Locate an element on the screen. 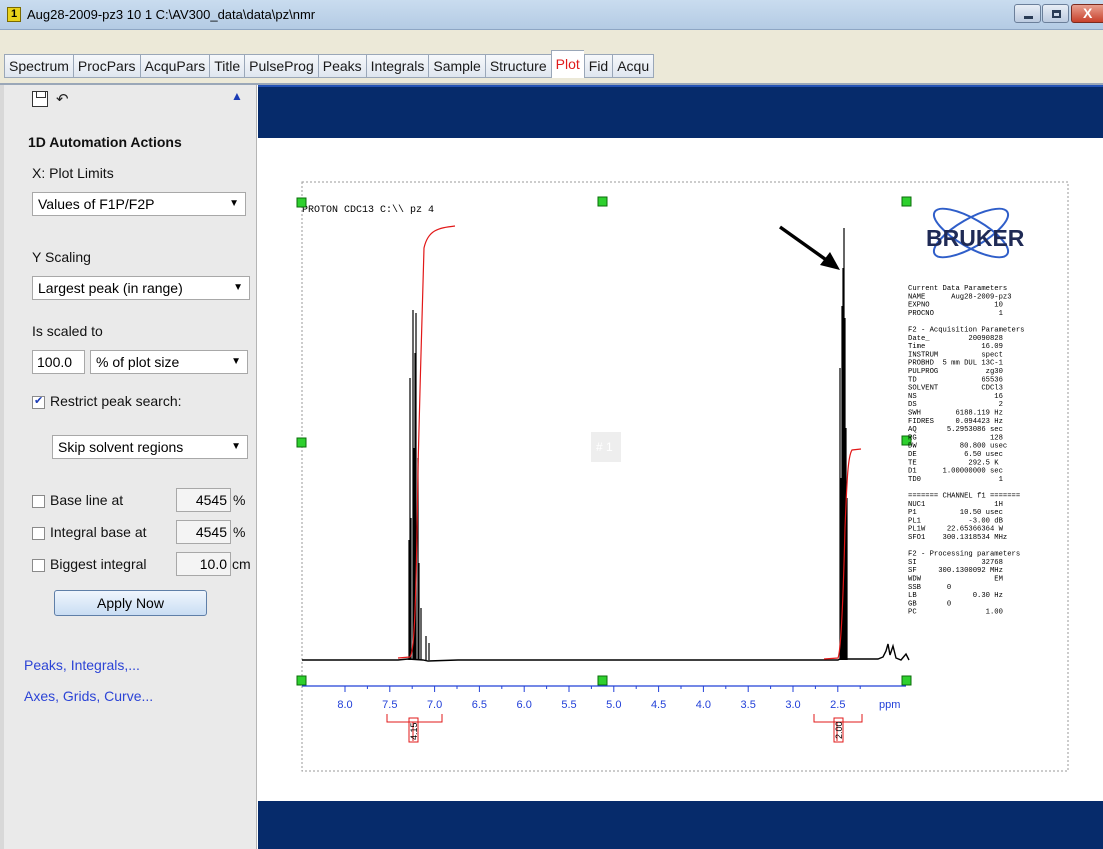  minimize-icon is located at coordinates (1028, 17).